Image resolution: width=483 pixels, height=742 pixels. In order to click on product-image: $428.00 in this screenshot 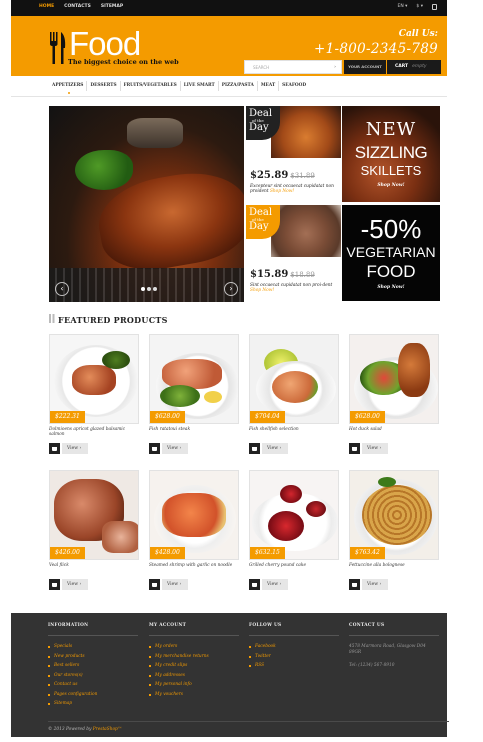, I will do `click(194, 515)`.